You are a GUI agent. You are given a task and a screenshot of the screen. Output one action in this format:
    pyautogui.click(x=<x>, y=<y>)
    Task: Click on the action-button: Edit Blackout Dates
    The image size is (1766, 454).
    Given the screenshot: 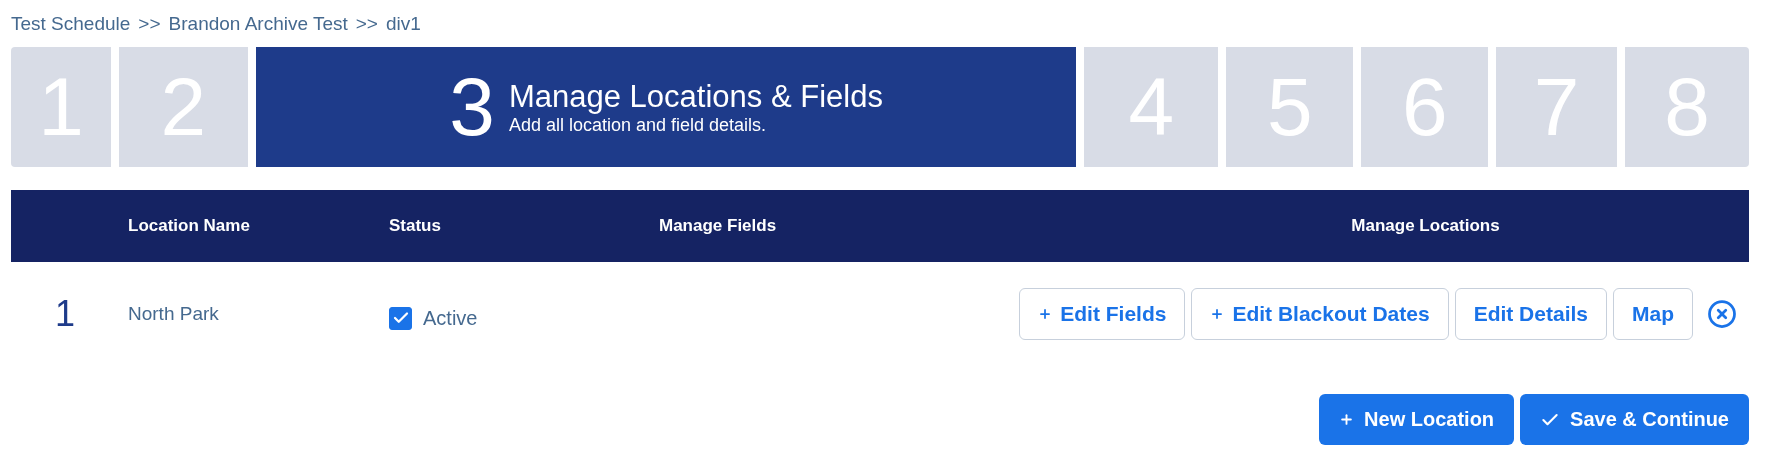 What is the action you would take?
    pyautogui.click(x=1320, y=314)
    